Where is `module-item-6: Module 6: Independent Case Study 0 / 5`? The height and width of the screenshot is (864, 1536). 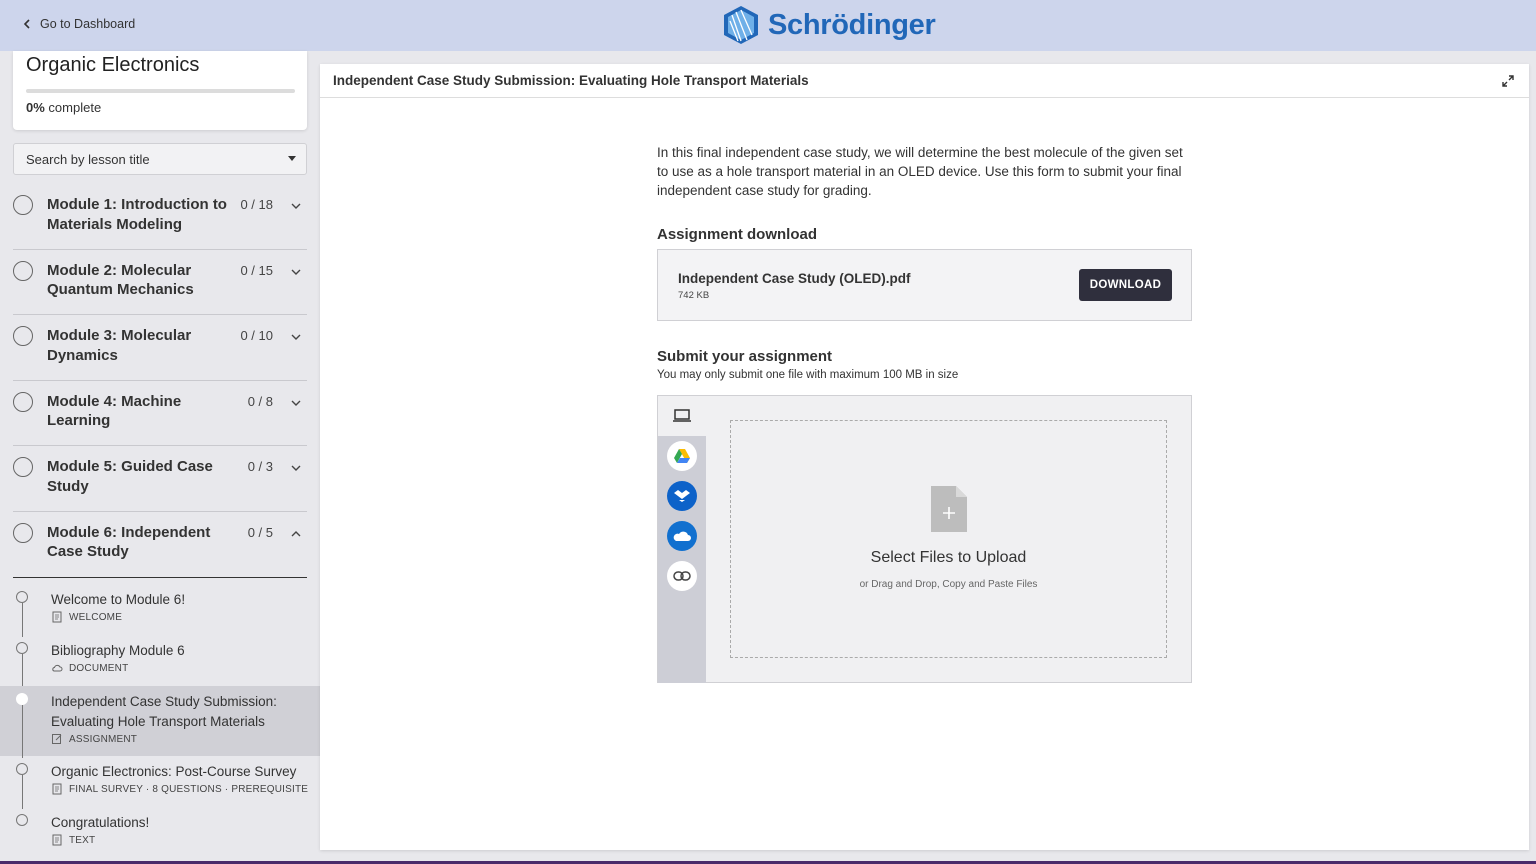 module-item-6: Module 6: Independent Case Study 0 / 5 is located at coordinates (160, 545).